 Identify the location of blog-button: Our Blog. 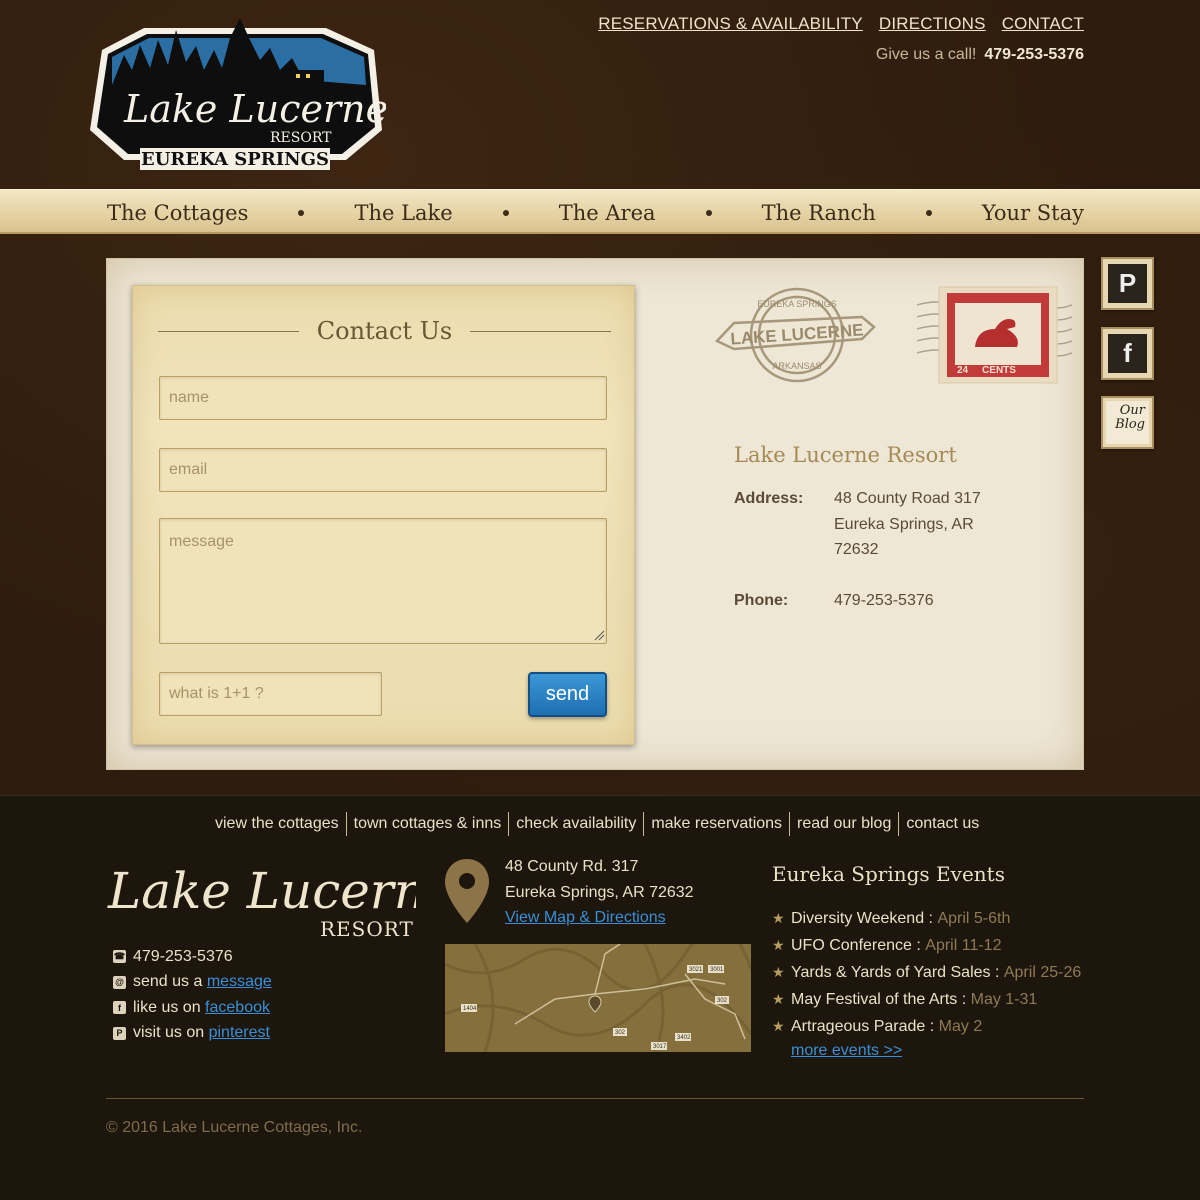
(1127, 422).